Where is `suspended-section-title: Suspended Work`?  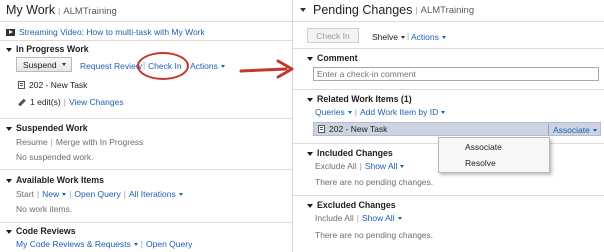 suspended-section-title: Suspended Work is located at coordinates (47, 128).